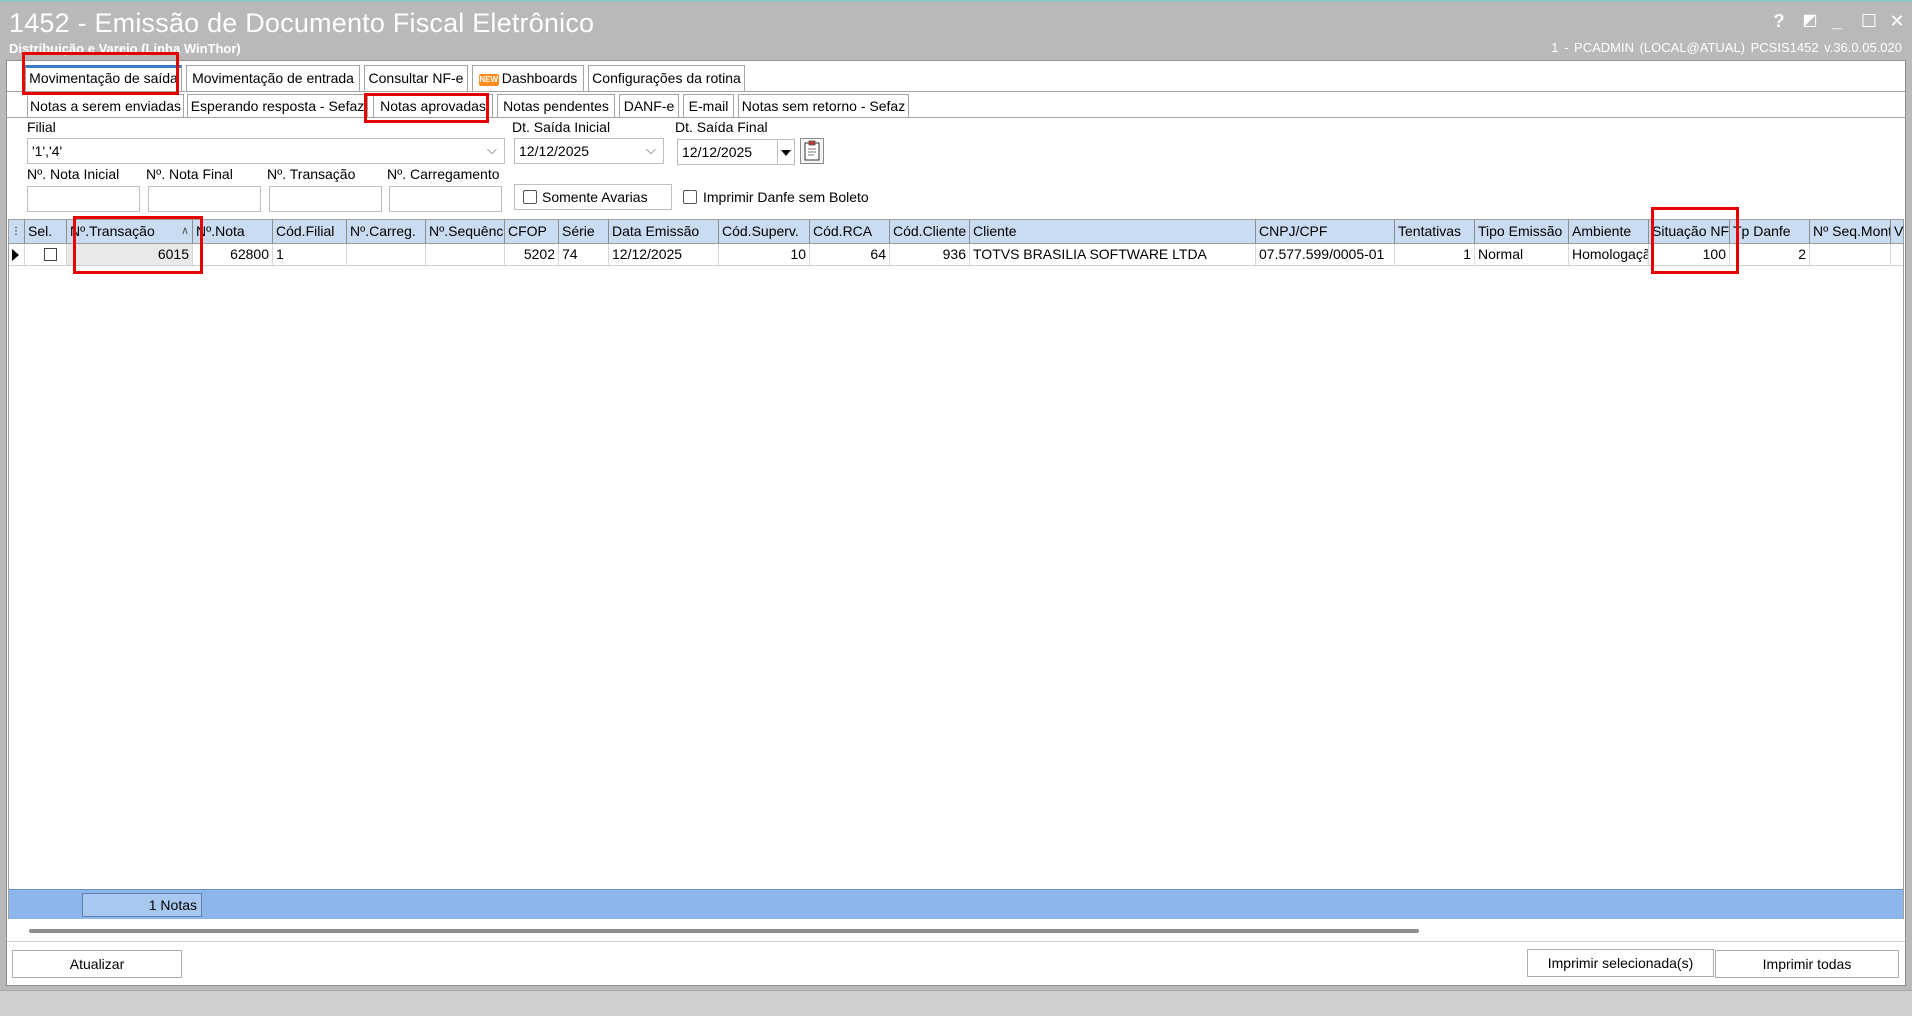  What do you see at coordinates (1779, 21) in the screenshot?
I see `help-icon: ?` at bounding box center [1779, 21].